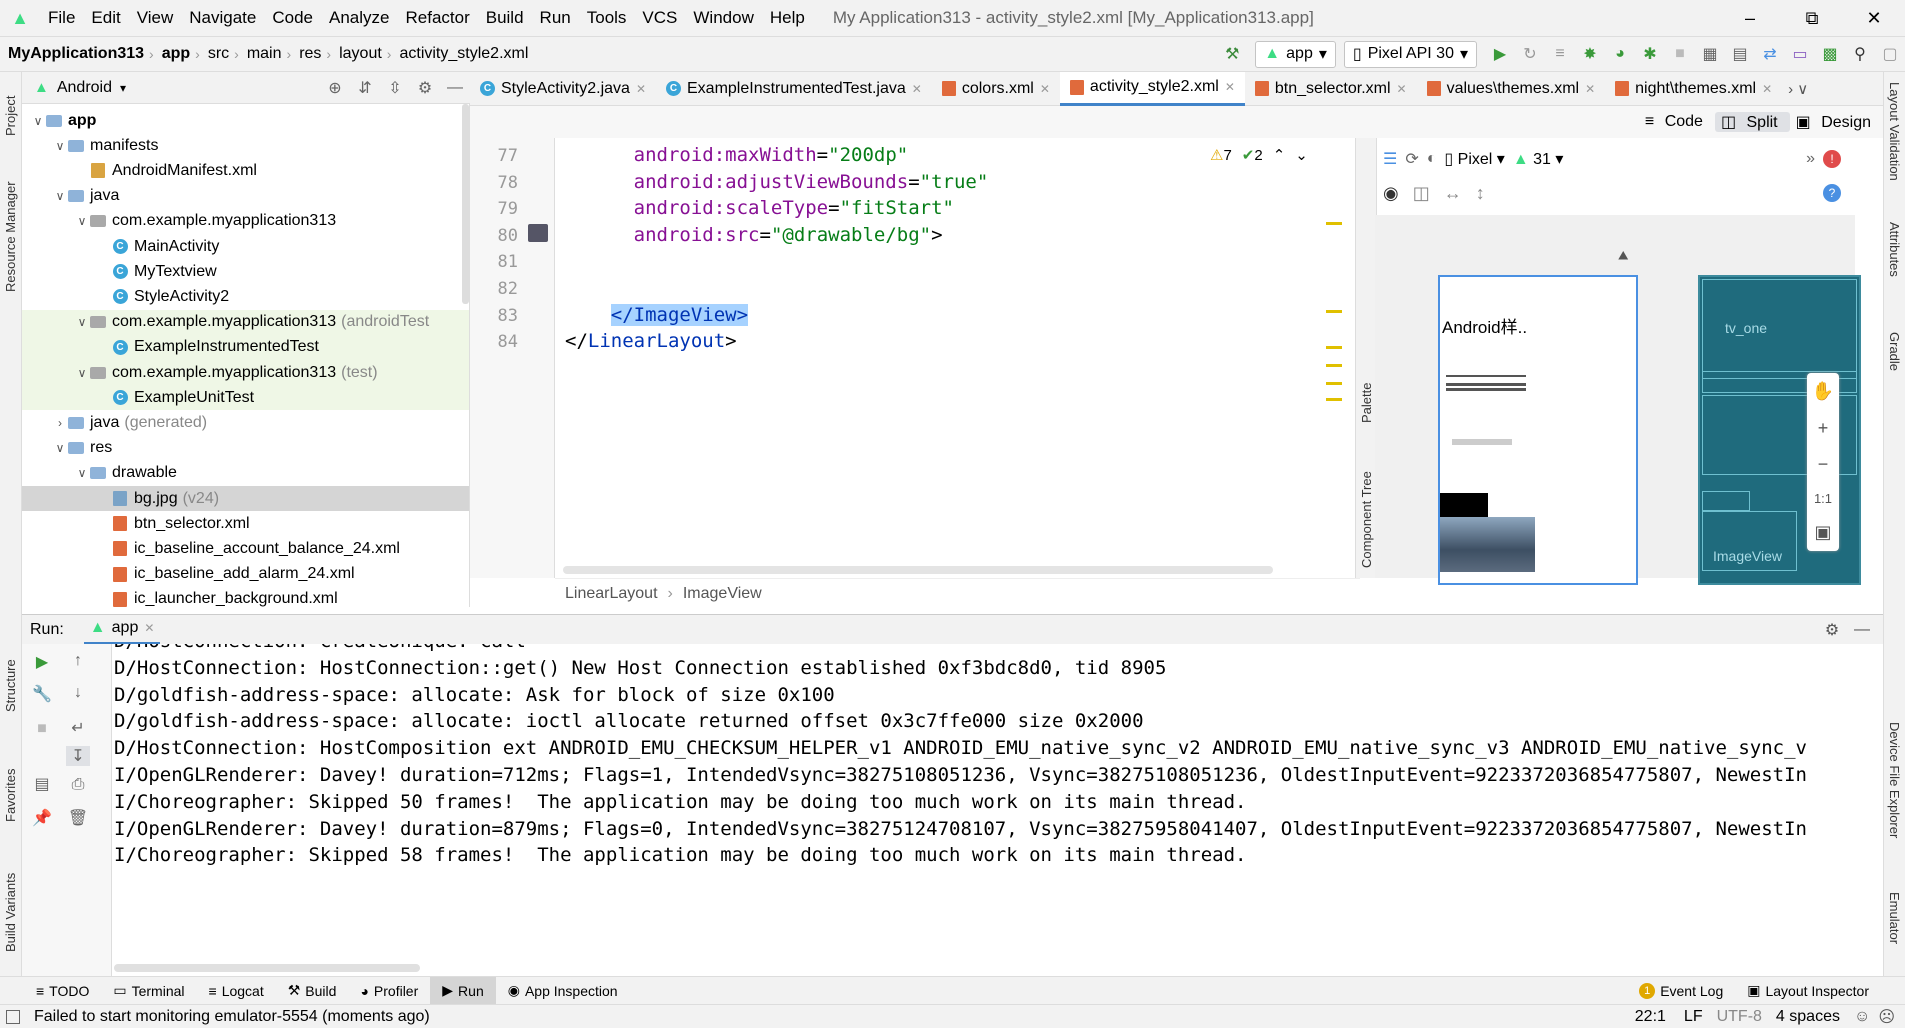  Describe the element at coordinates (1538, 159) in the screenshot. I see `api-level-select: ▲ 31 ▾` at that location.